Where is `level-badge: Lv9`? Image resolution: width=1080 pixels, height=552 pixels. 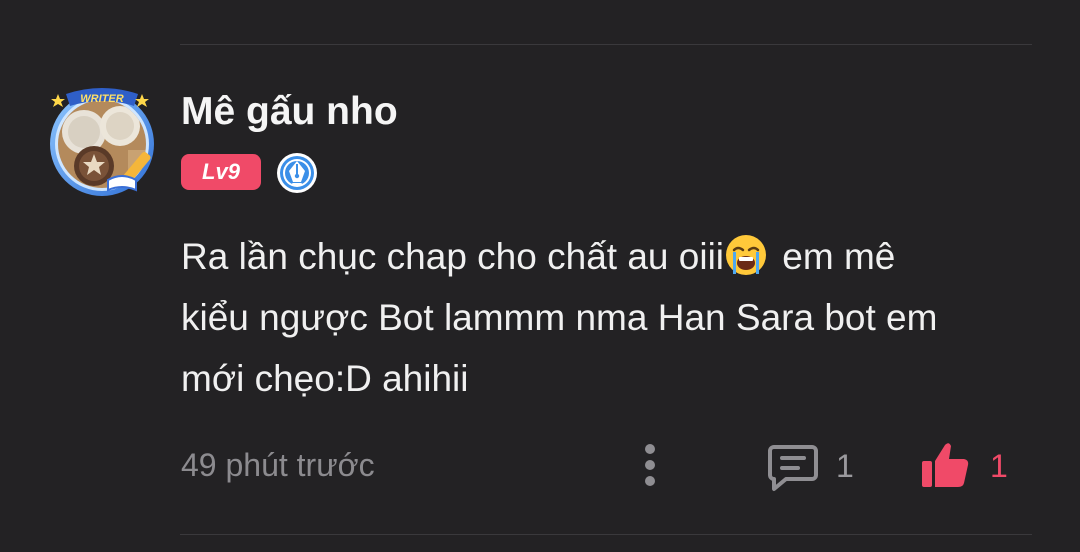
level-badge: Lv9 is located at coordinates (221, 172).